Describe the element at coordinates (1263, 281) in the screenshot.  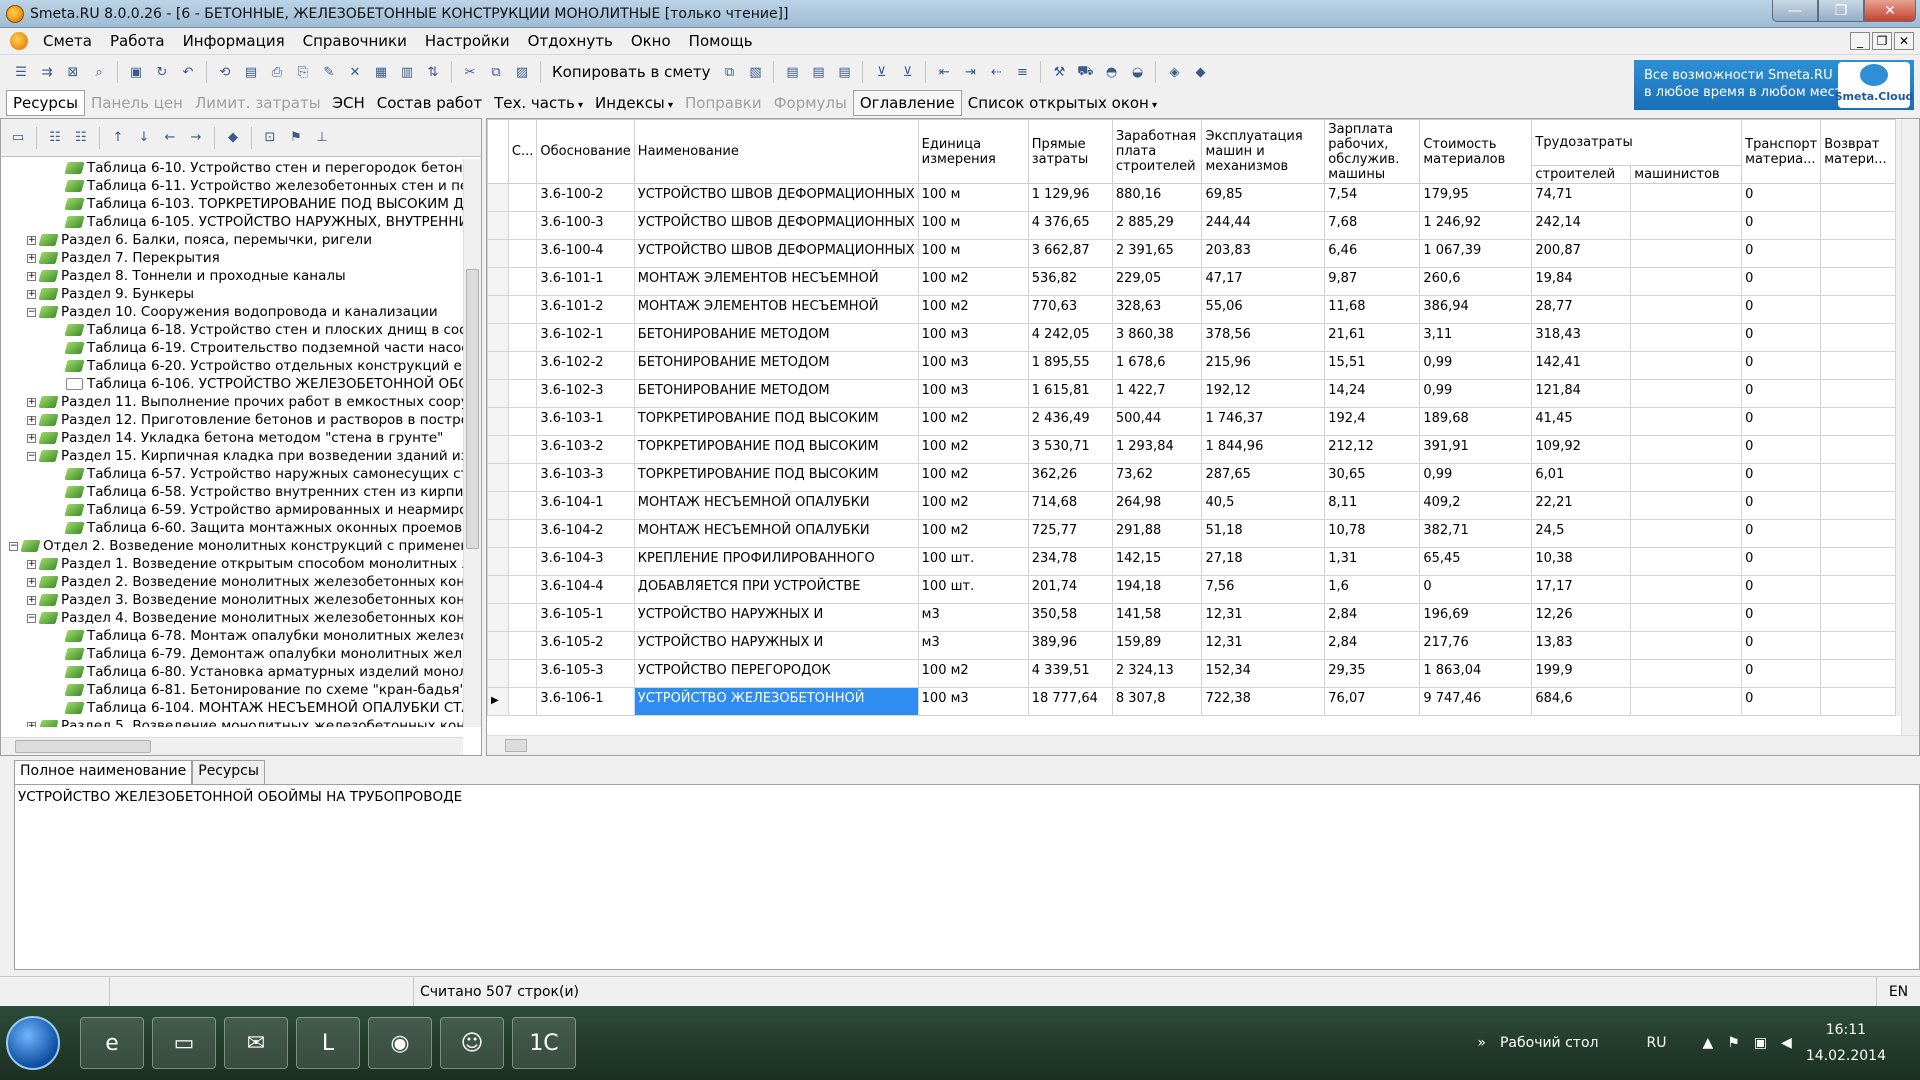
I see `cell-machines: 47,17` at that location.